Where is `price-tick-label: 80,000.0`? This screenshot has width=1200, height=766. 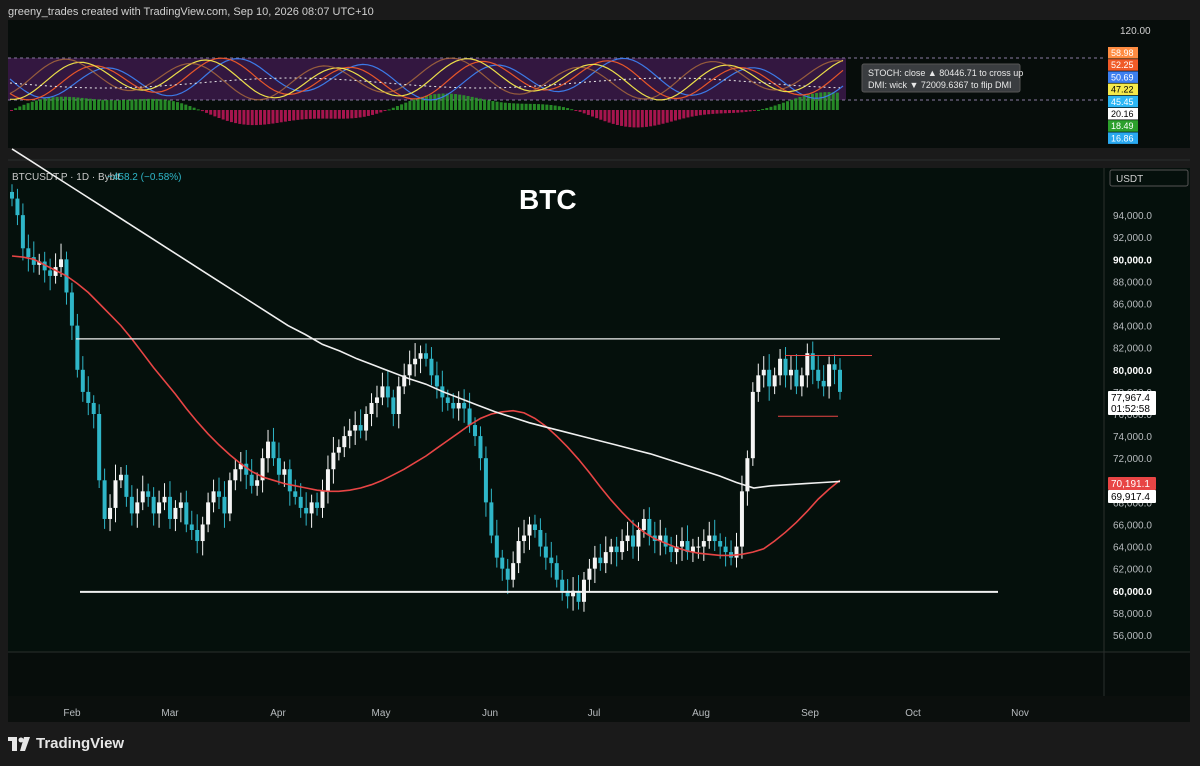 price-tick-label: 80,000.0 is located at coordinates (1132, 371).